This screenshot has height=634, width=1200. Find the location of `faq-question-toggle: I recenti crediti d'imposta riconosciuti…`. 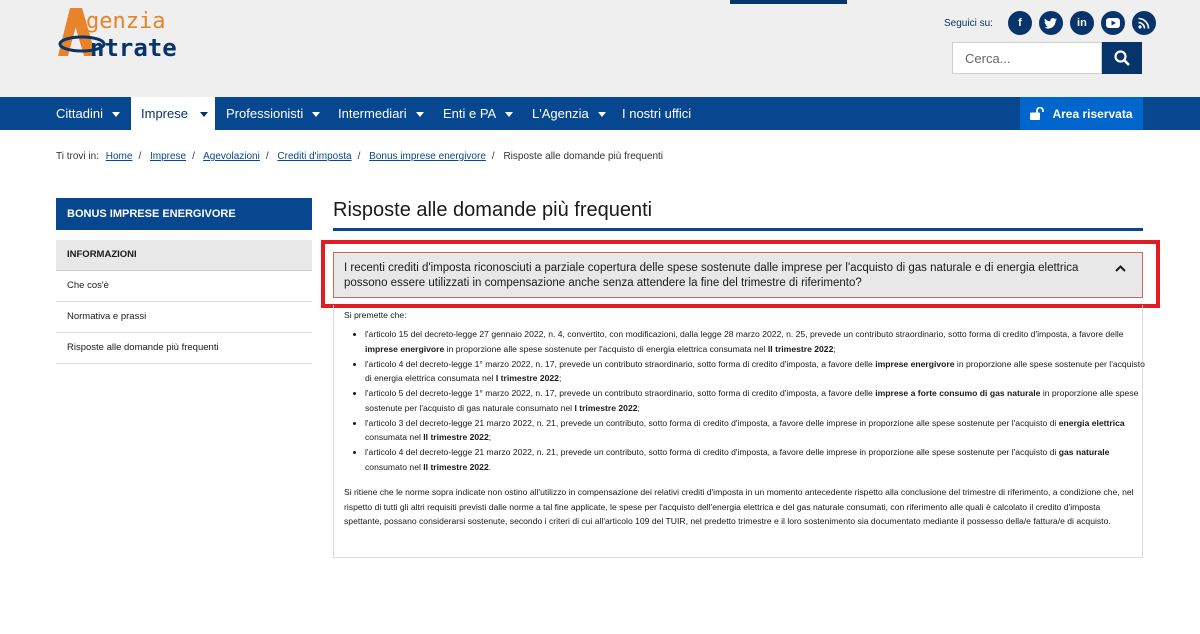

faq-question-toggle: I recenti crediti d'imposta riconosciuti… is located at coordinates (738, 275).